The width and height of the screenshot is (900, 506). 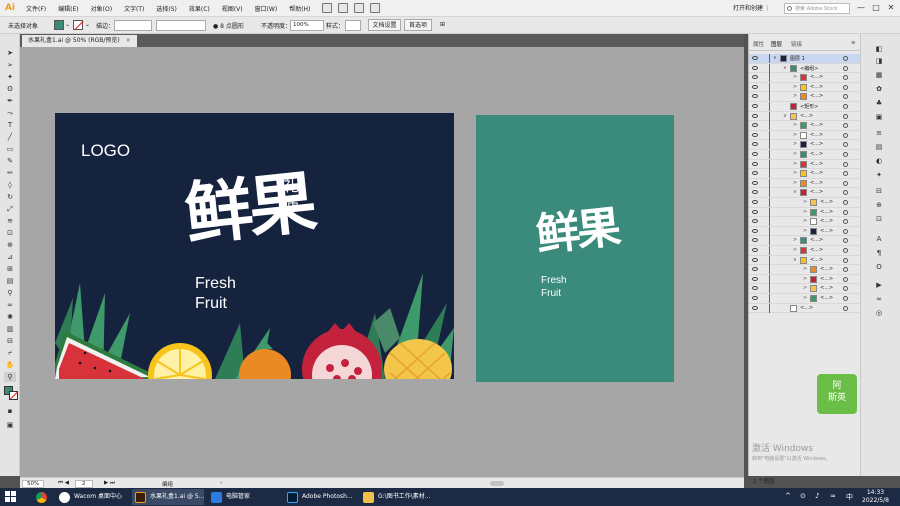 I want to click on paragraph-icon: ¶, so click(x=879, y=253).